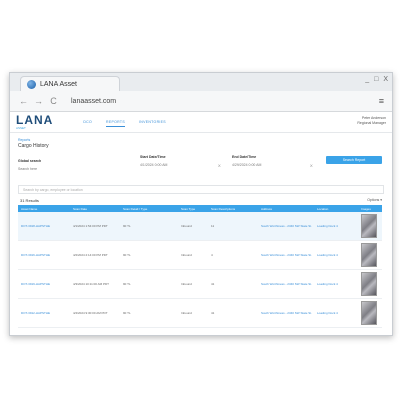  I want to click on options-dropdown: Options ▾, so click(374, 200).